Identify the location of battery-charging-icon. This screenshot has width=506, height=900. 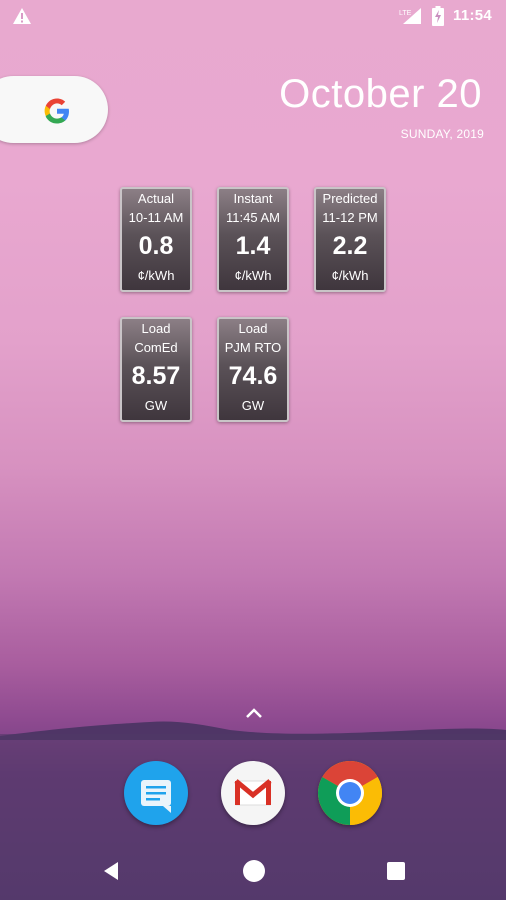
(438, 16).